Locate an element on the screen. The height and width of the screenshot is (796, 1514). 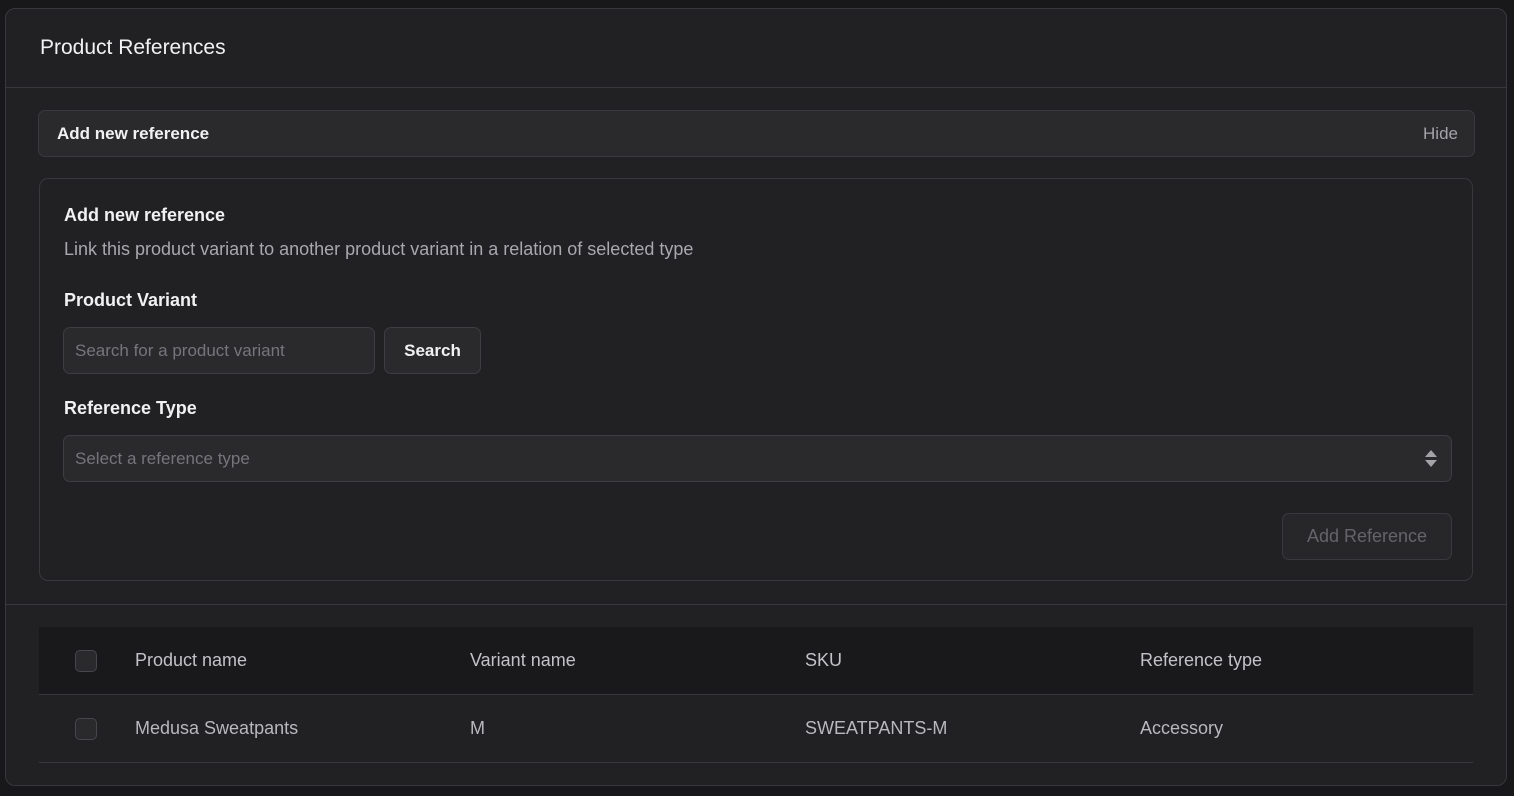
reference-type-label: Reference Type is located at coordinates (130, 408).